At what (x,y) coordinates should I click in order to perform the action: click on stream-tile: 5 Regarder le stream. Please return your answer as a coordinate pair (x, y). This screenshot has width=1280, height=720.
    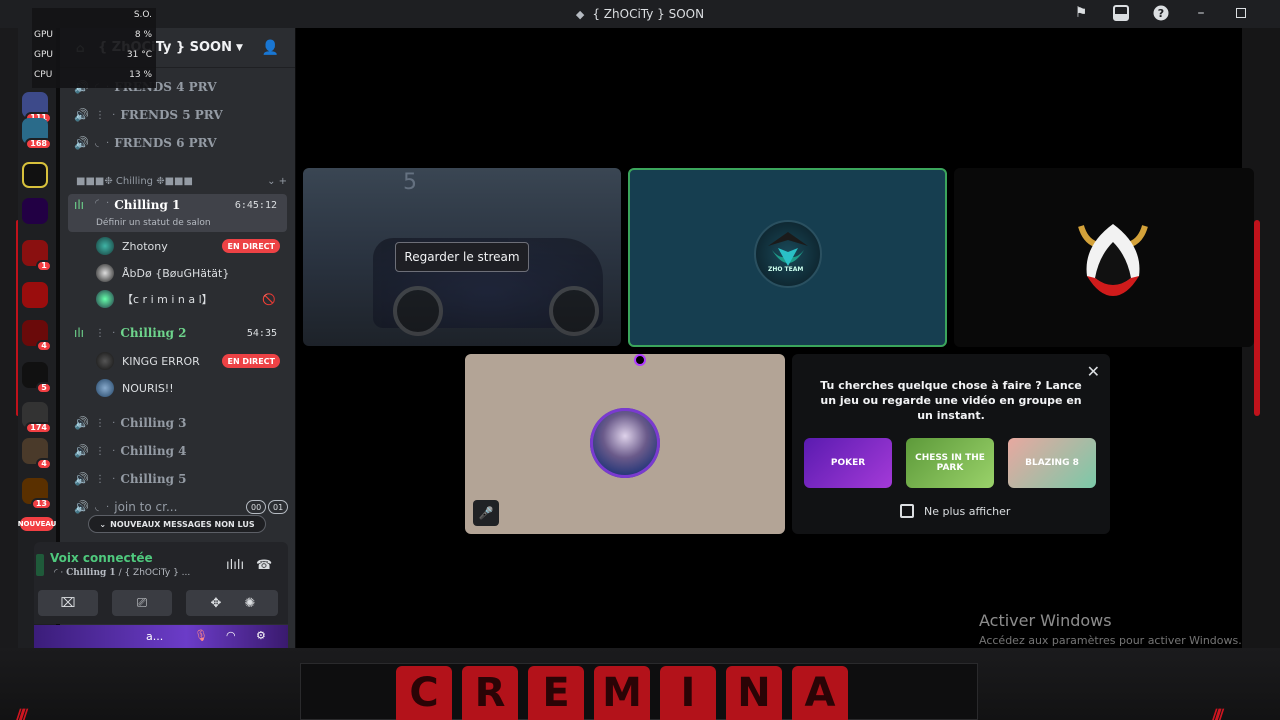
    Looking at the image, I should click on (462, 257).